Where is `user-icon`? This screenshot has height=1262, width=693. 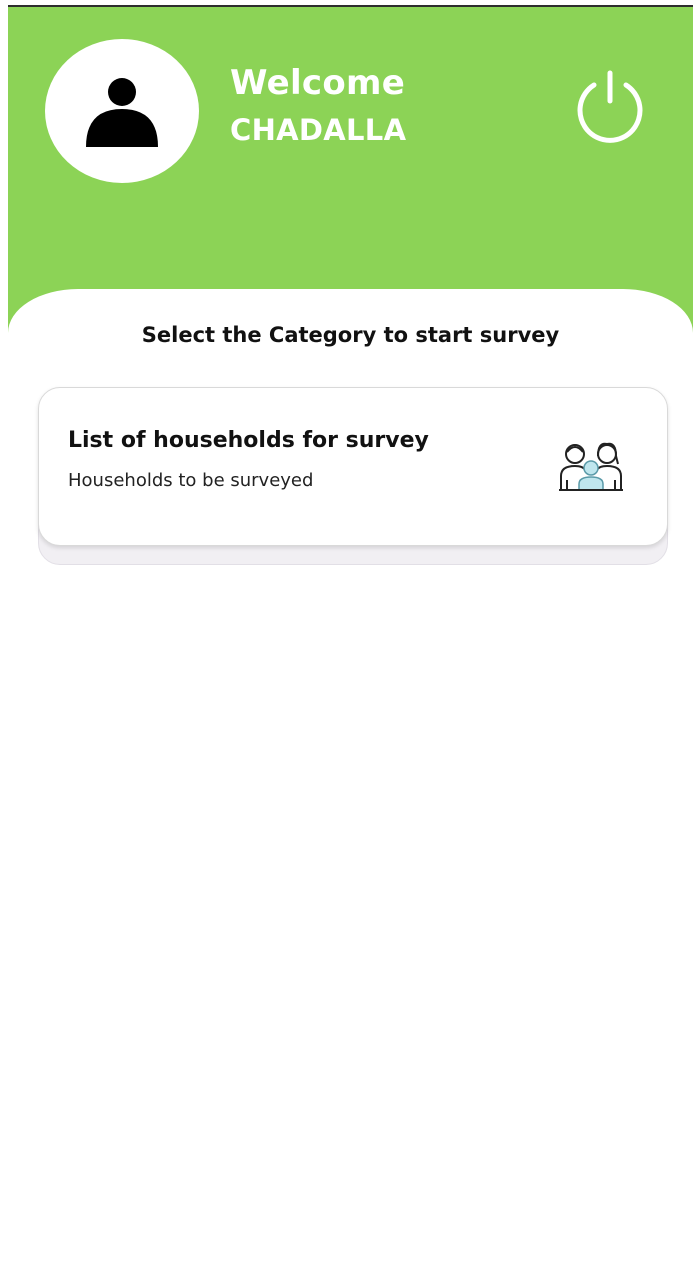
user-icon is located at coordinates (122, 112).